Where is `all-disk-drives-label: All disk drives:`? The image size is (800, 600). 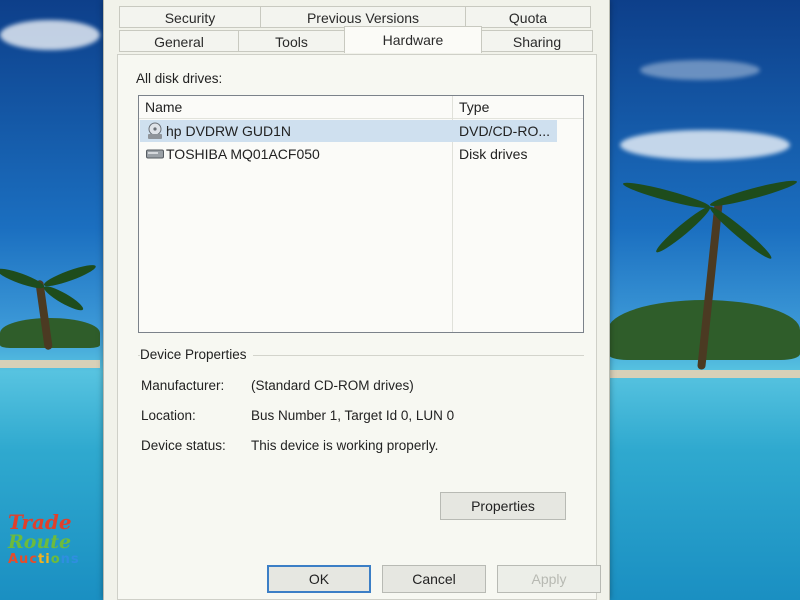 all-disk-drives-label: All disk drives: is located at coordinates (179, 78).